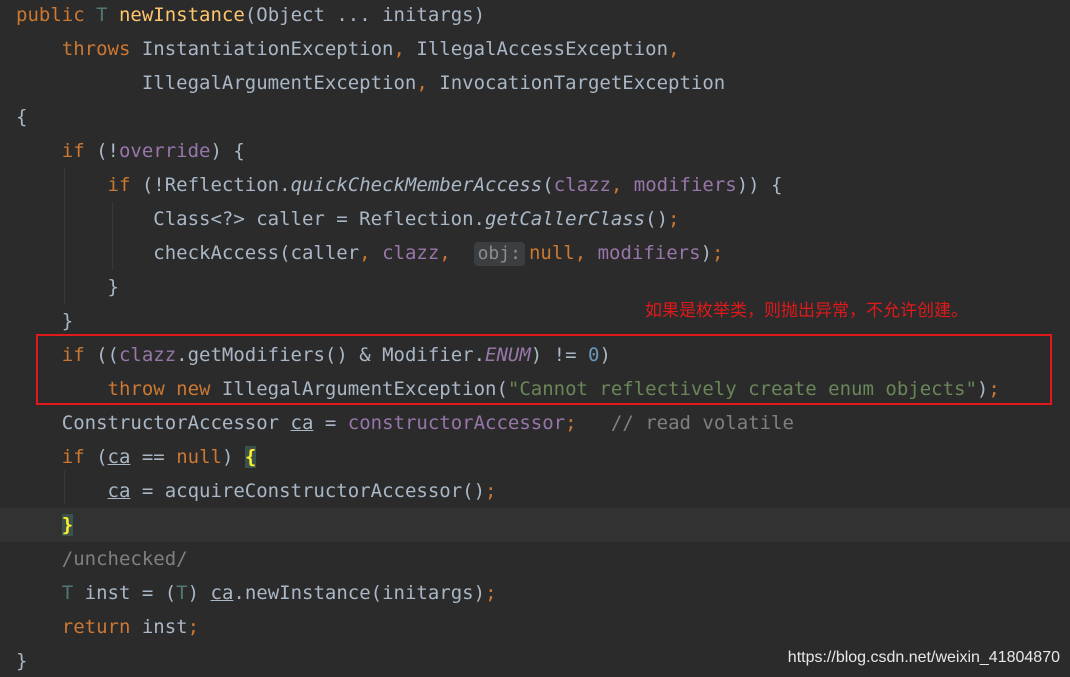 Image resolution: width=1070 pixels, height=677 pixels. Describe the element at coordinates (359, 593) in the screenshot. I see `code-token: .newInstance(initargs)` at that location.